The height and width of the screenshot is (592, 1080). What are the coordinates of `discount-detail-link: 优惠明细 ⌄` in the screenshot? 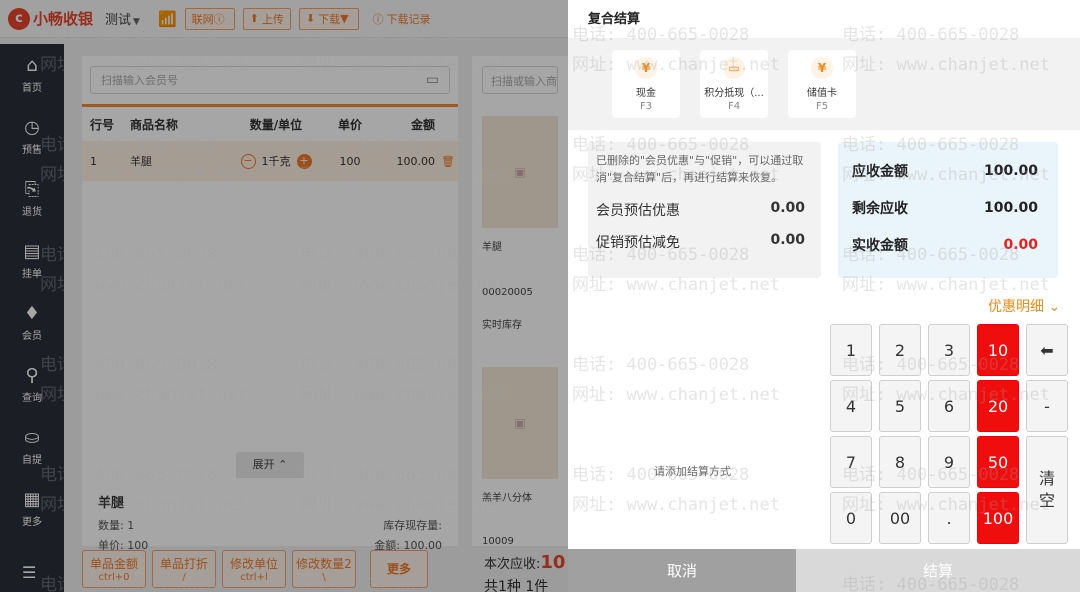 It's located at (1024, 306).